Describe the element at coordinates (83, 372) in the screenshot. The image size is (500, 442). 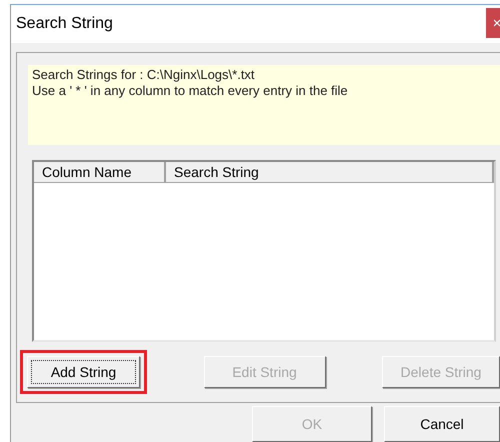
I see `add-button: Add String` at that location.